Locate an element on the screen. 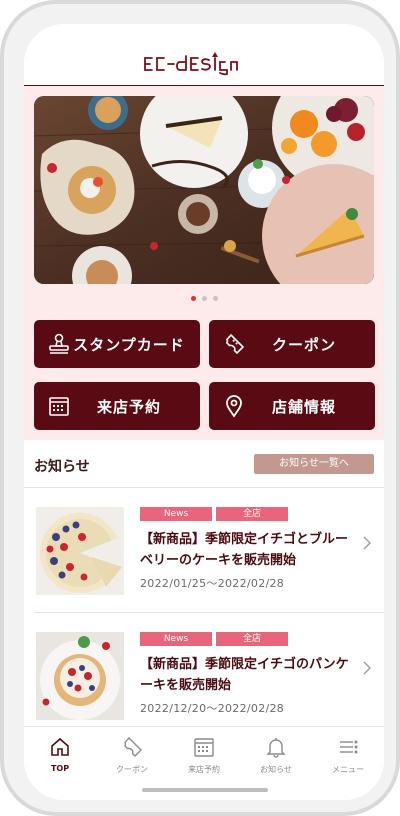  coupon-label: クーポン is located at coordinates (303, 344).